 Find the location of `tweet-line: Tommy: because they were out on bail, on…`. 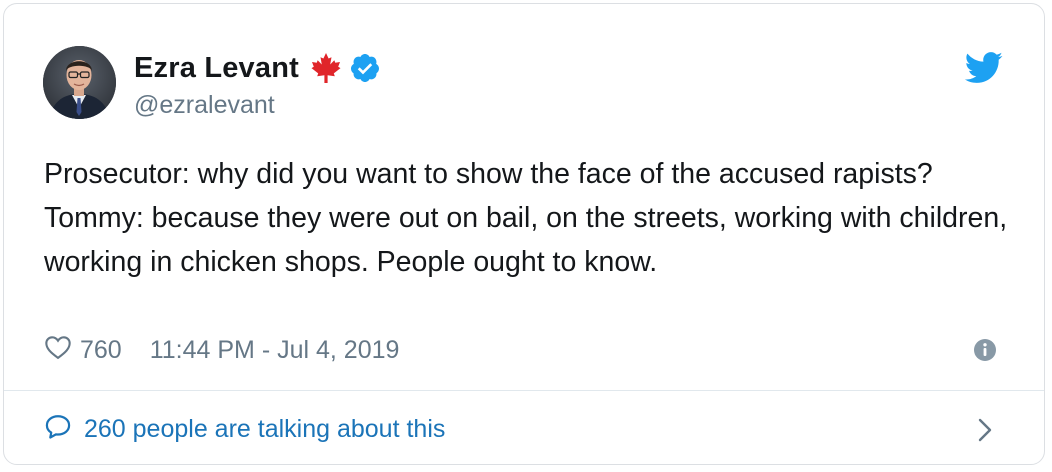

tweet-line: Tommy: because they were out on bail, on… is located at coordinates (526, 240).